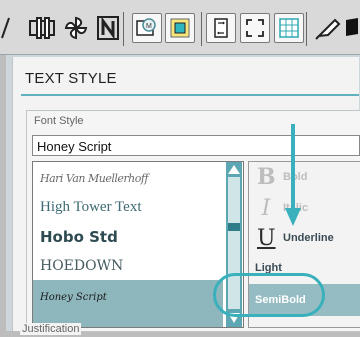 The image size is (360, 337). I want to click on svg-text: M, so click(149, 26).